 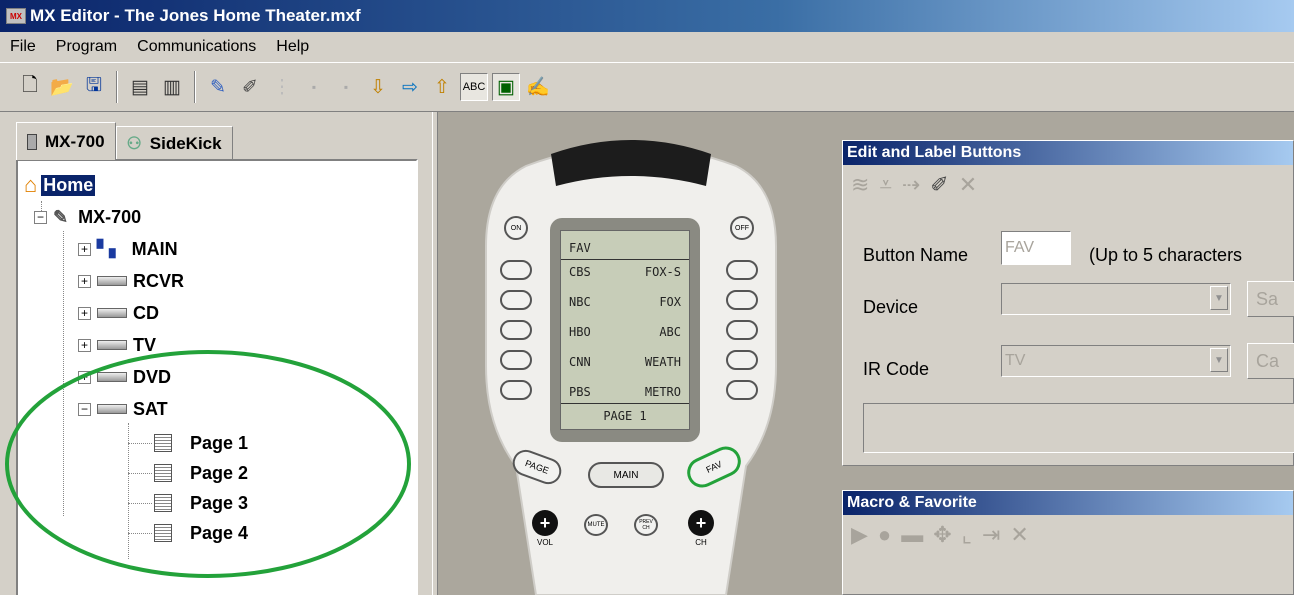 What do you see at coordinates (625, 259) in the screenshot?
I see `lcd-divider` at bounding box center [625, 259].